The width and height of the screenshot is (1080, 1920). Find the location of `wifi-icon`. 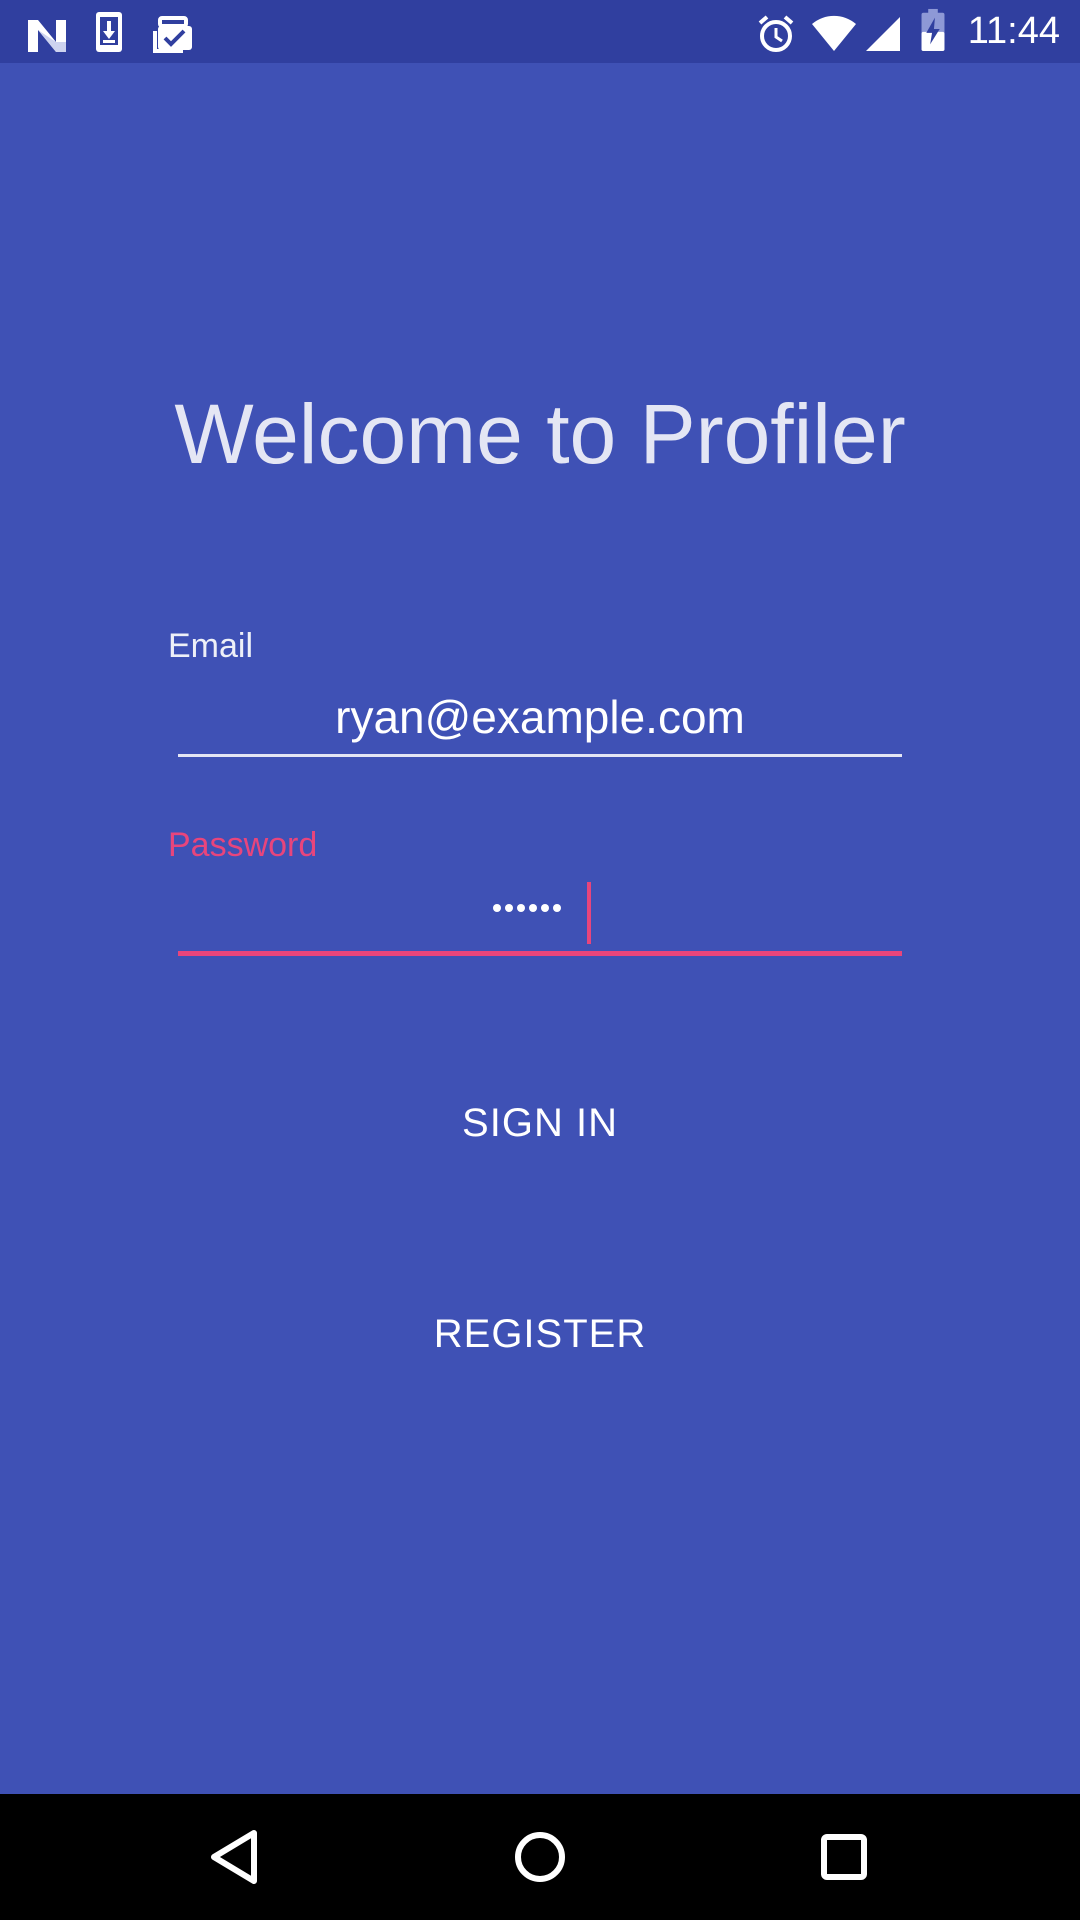

wifi-icon is located at coordinates (834, 33).